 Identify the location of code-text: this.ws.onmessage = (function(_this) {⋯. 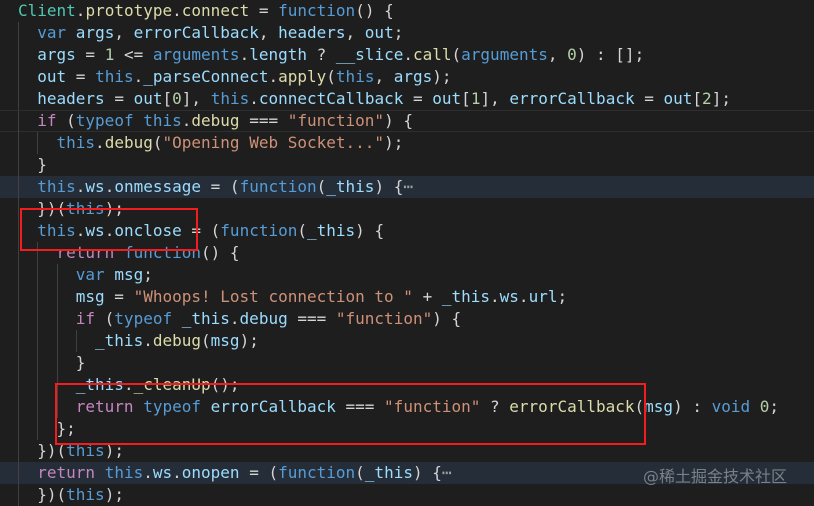
(225, 187).